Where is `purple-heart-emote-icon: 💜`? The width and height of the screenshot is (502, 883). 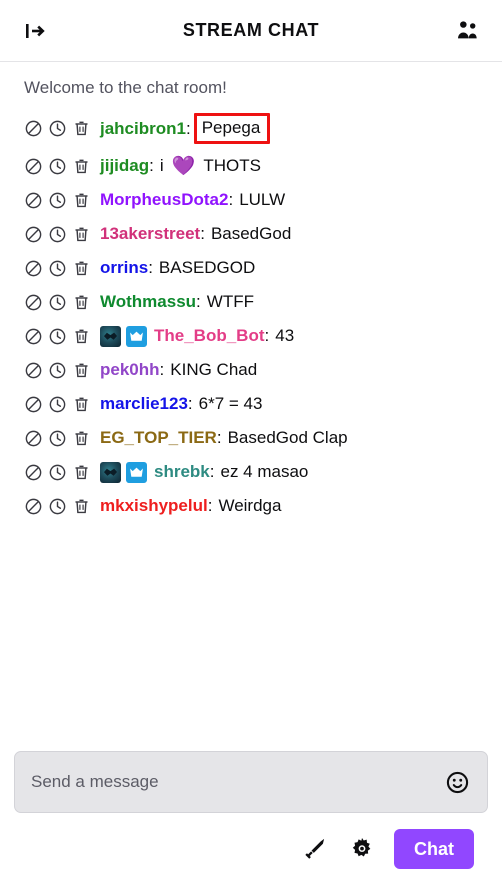 purple-heart-emote-icon: 💜 is located at coordinates (184, 166).